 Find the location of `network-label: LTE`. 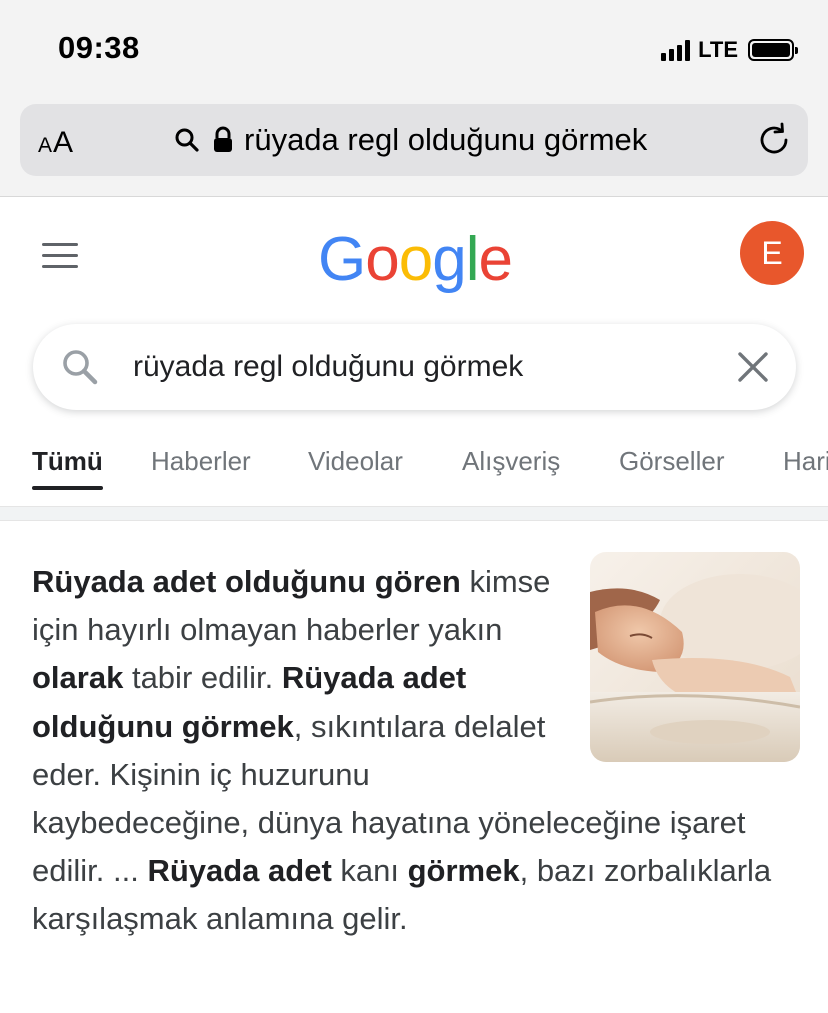

network-label: LTE is located at coordinates (718, 49).